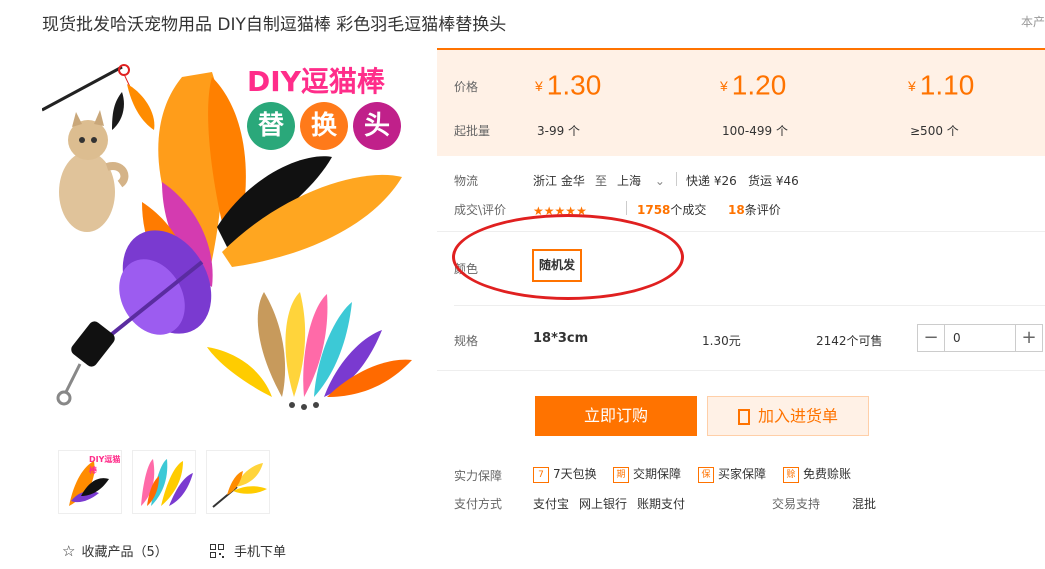 This screenshot has height=569, width=1045. I want to click on deals-label: 成交\评价, so click(480, 210).